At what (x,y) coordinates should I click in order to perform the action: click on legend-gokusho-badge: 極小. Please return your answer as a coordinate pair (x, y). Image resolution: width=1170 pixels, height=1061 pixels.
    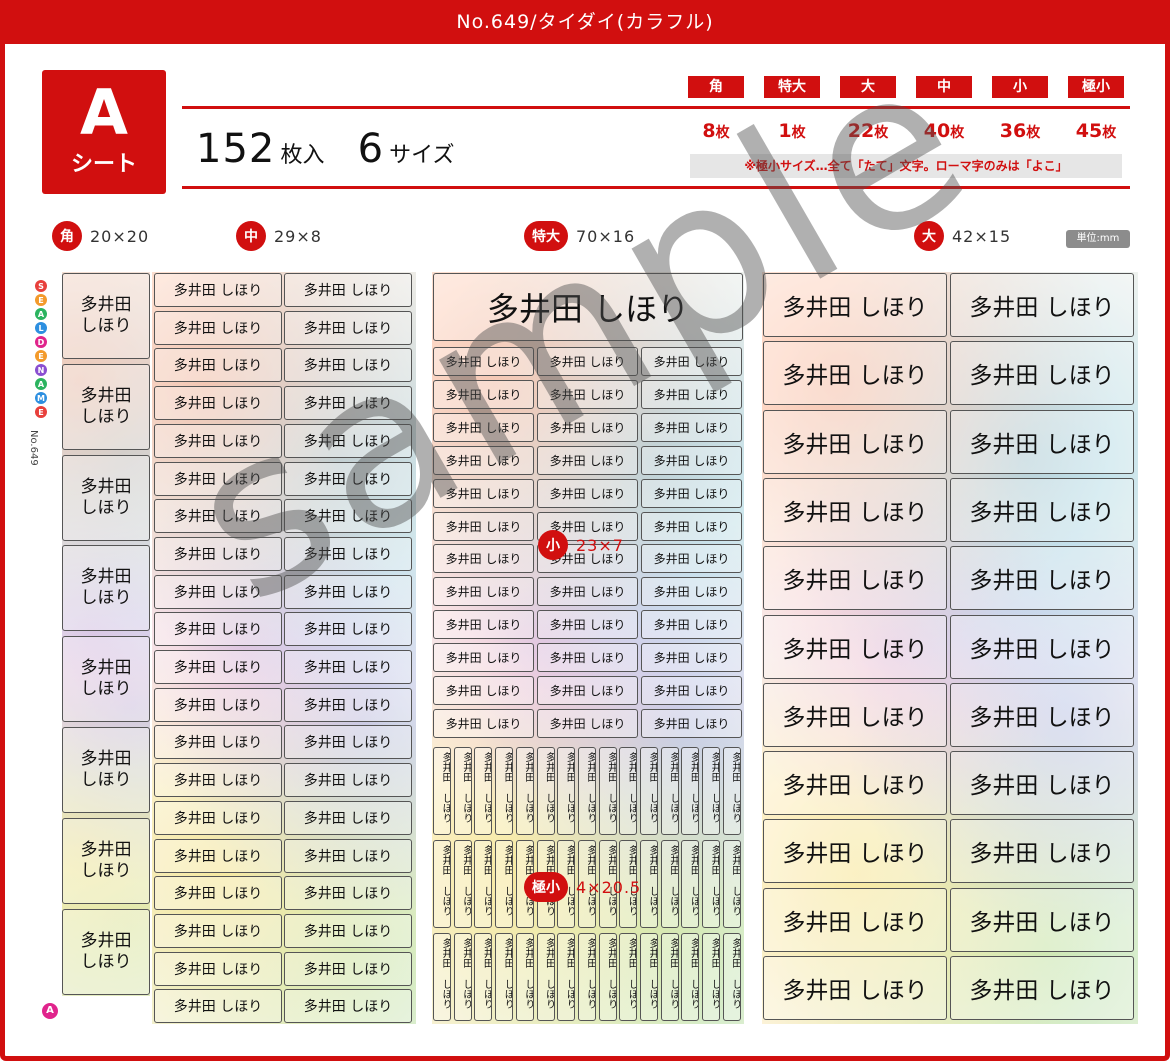
    Looking at the image, I should click on (546, 887).